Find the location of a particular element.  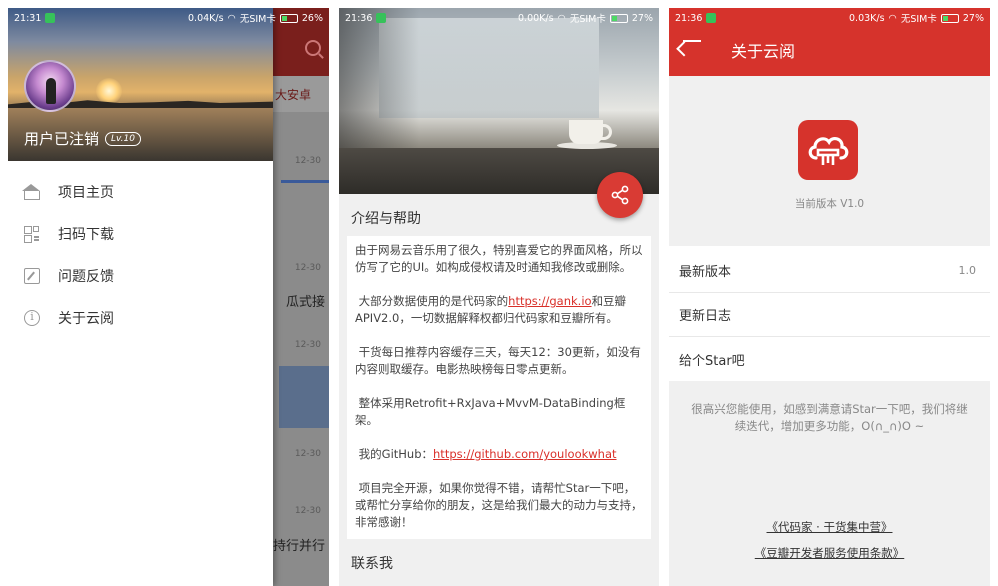

gank-link: 《代码家 · 干货集中营》 is located at coordinates (829, 527).